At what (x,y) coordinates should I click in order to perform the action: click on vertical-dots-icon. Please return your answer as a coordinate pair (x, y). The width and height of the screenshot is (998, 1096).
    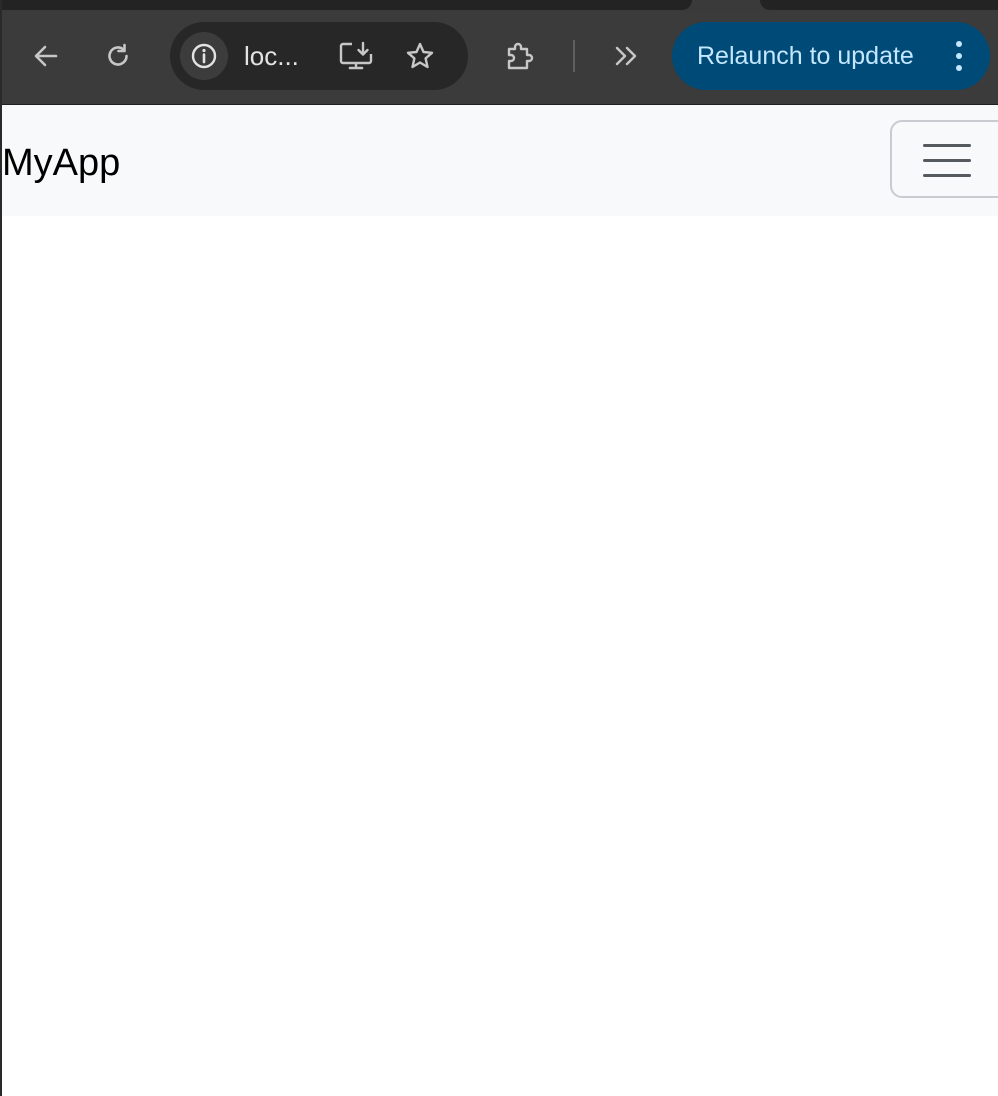
    Looking at the image, I should click on (959, 56).